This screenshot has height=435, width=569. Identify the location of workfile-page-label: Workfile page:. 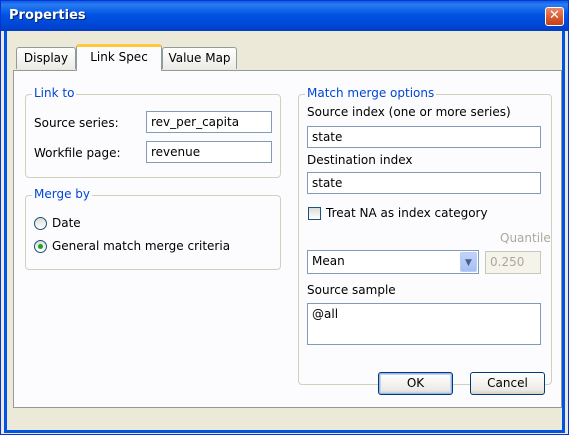
(77, 153).